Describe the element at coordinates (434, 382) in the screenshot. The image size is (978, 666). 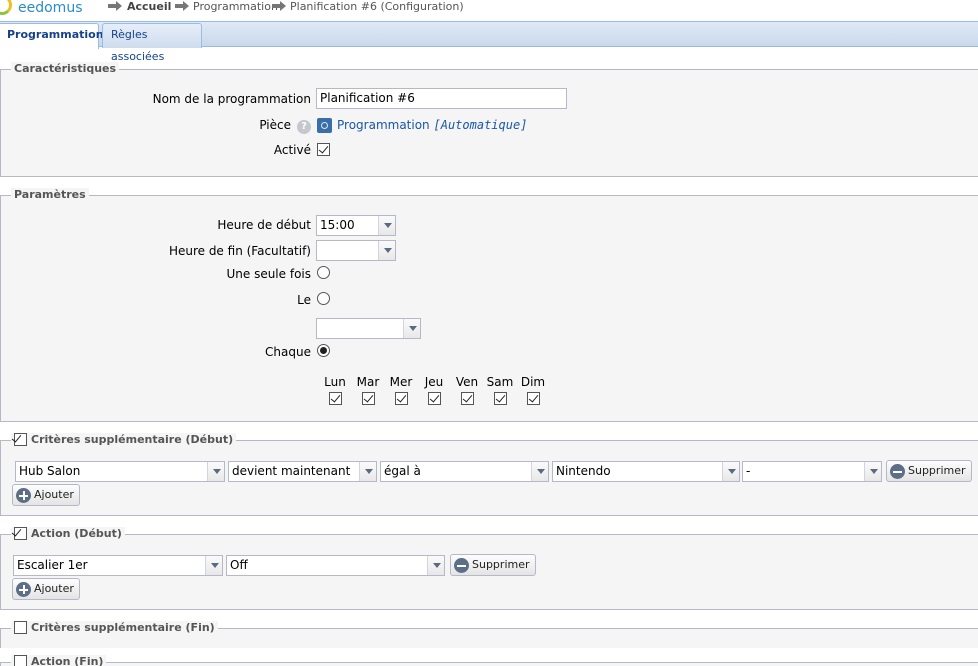
I see `day-label: Jeu` at that location.